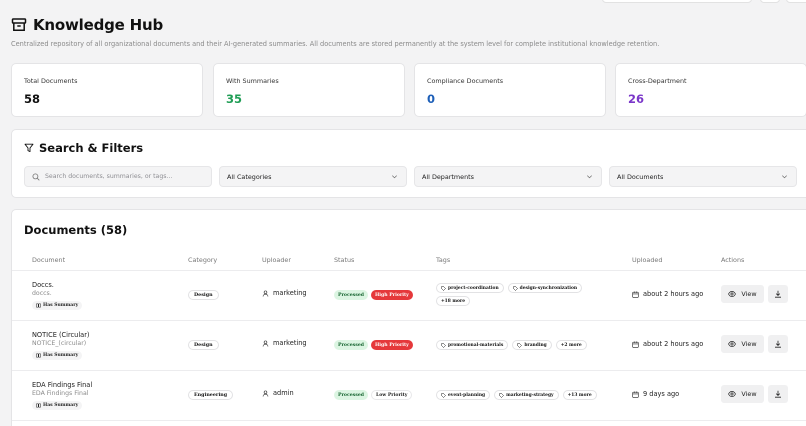 The height and width of the screenshot is (426, 806). Describe the element at coordinates (43, 285) in the screenshot. I see `document-name: Doccs.` at that location.